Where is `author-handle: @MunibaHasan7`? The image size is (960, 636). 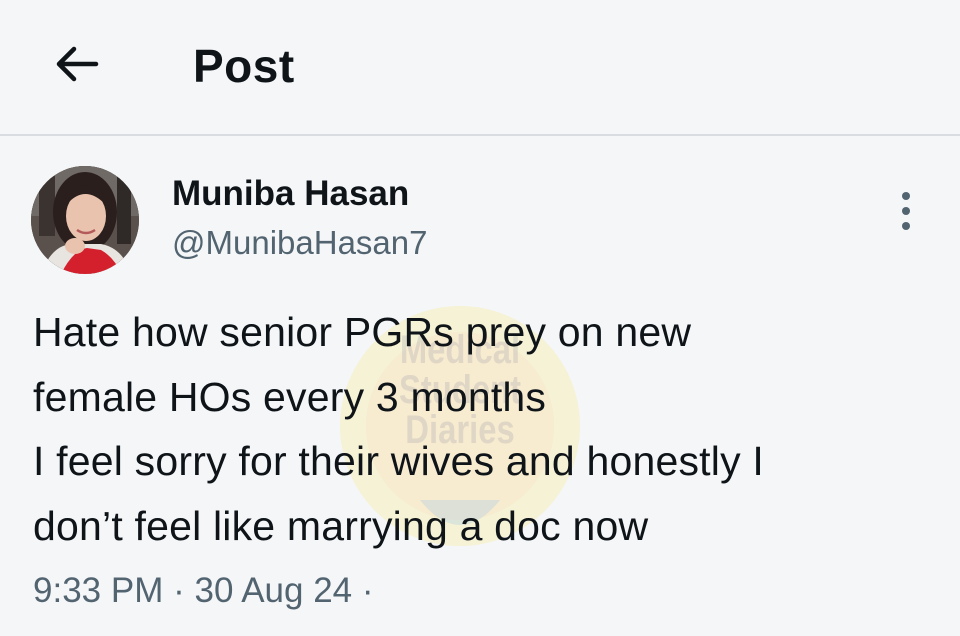 author-handle: @MunibaHasan7 is located at coordinates (299, 243).